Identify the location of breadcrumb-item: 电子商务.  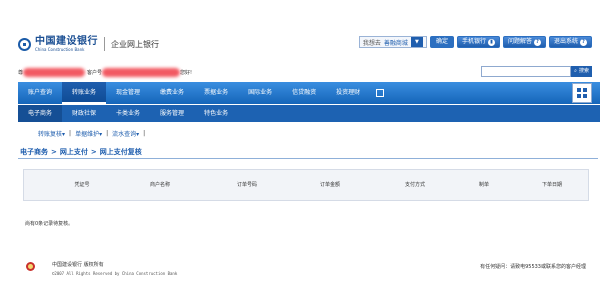
(34, 152).